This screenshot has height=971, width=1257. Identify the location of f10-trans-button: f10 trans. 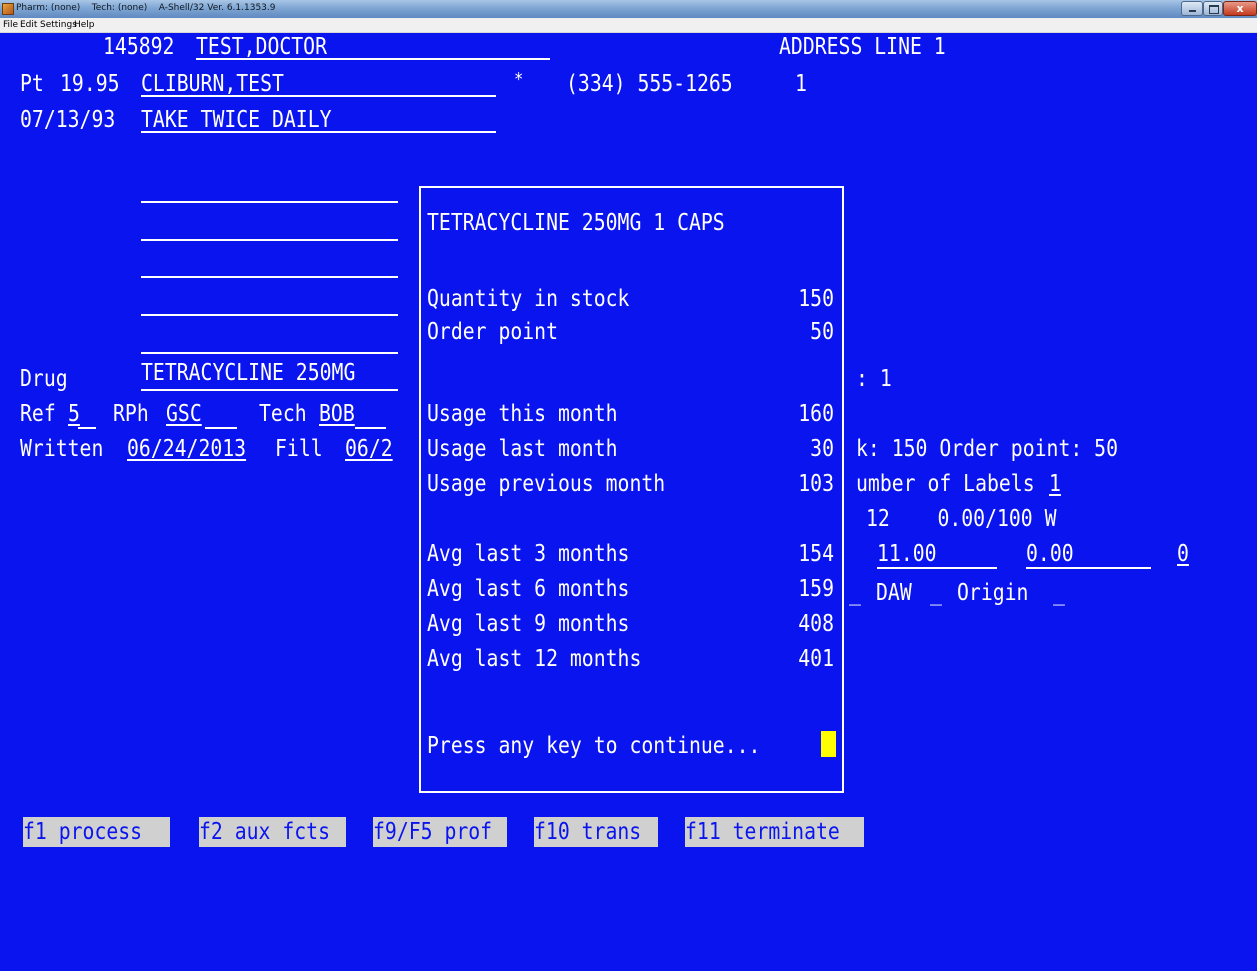
(596, 832).